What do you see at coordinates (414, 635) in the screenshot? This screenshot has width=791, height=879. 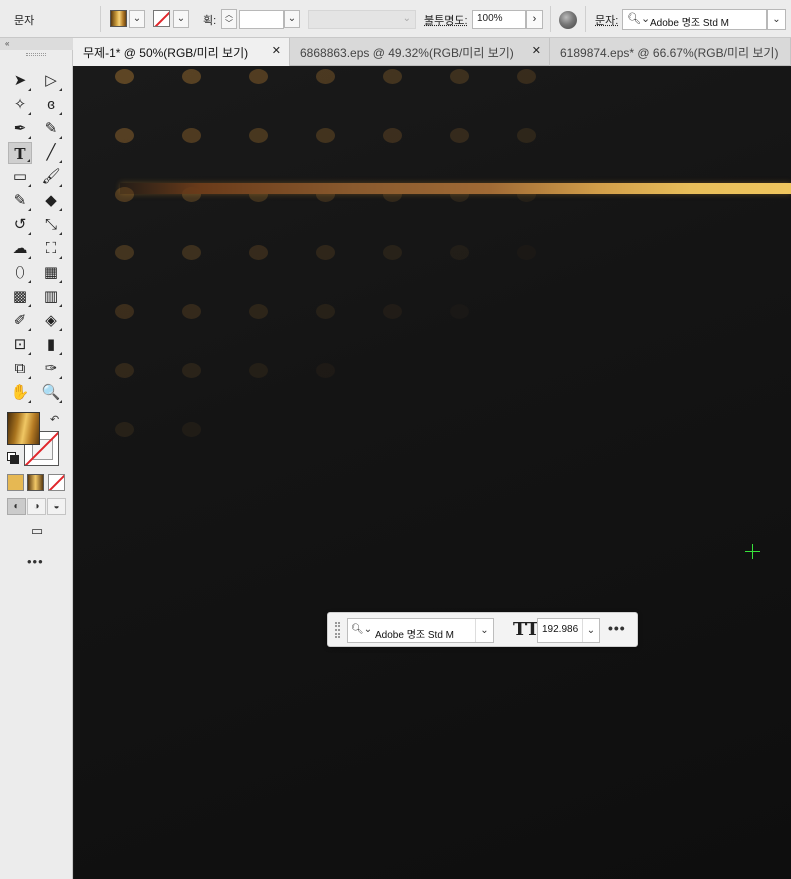 I see `task-bar-font-value: Adobe 명조 Std M` at bounding box center [414, 635].